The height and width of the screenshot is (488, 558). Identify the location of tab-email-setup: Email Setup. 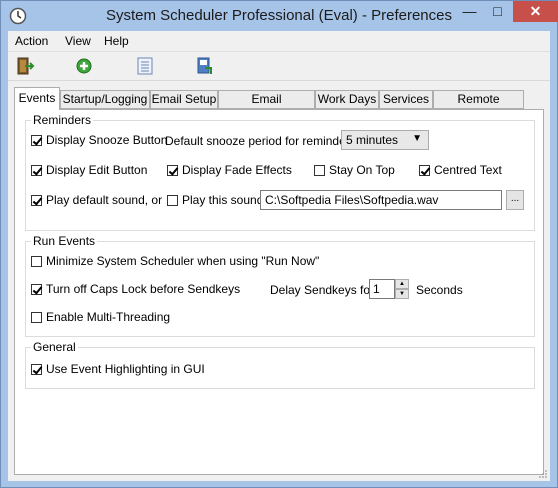
(184, 99).